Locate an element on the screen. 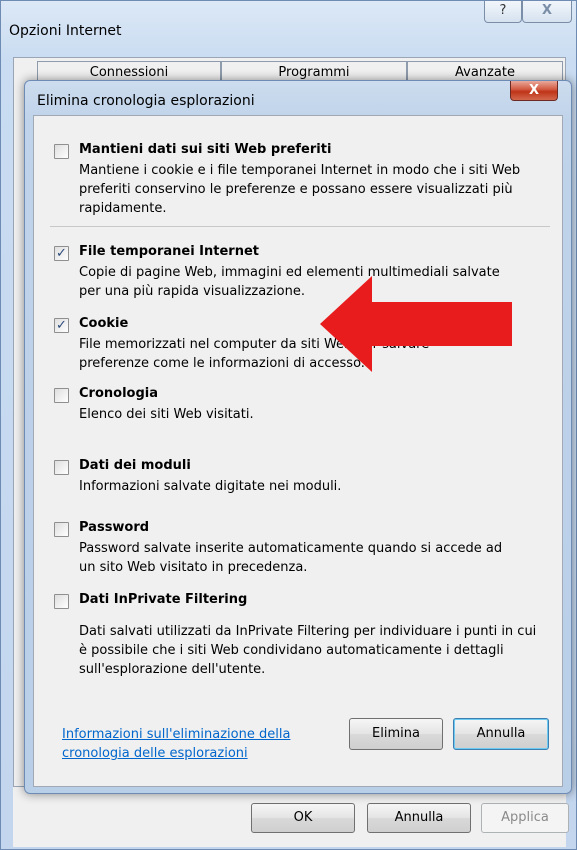  red-arrow-annotation is located at coordinates (416, 324).